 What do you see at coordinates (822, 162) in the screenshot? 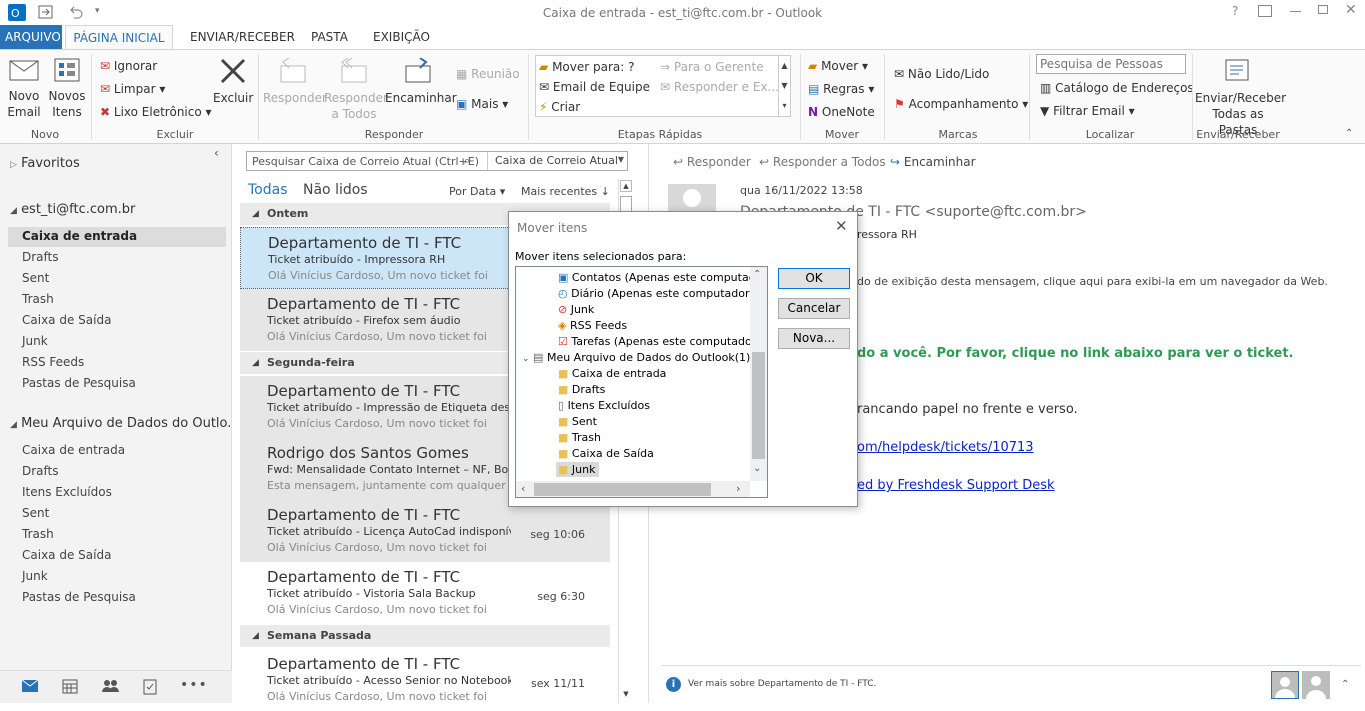
I see `reading-reply-all-button: ↩ Responder a Todos` at bounding box center [822, 162].